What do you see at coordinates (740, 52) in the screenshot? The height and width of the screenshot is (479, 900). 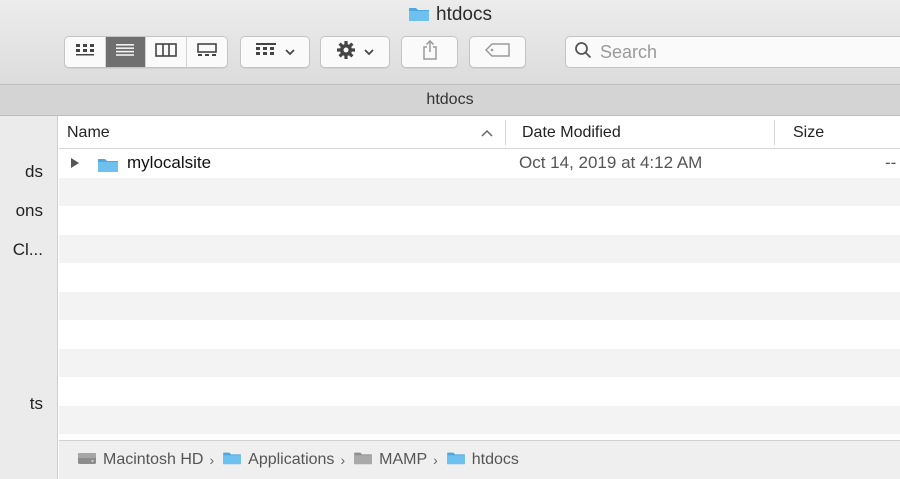 I see `search-input` at bounding box center [740, 52].